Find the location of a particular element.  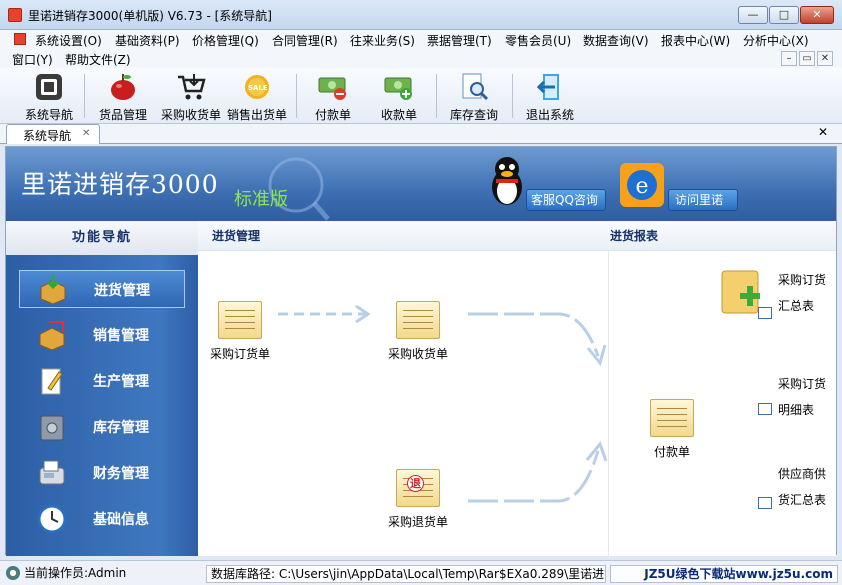

toolbar-receipt-button: 收款单 is located at coordinates (399, 96).